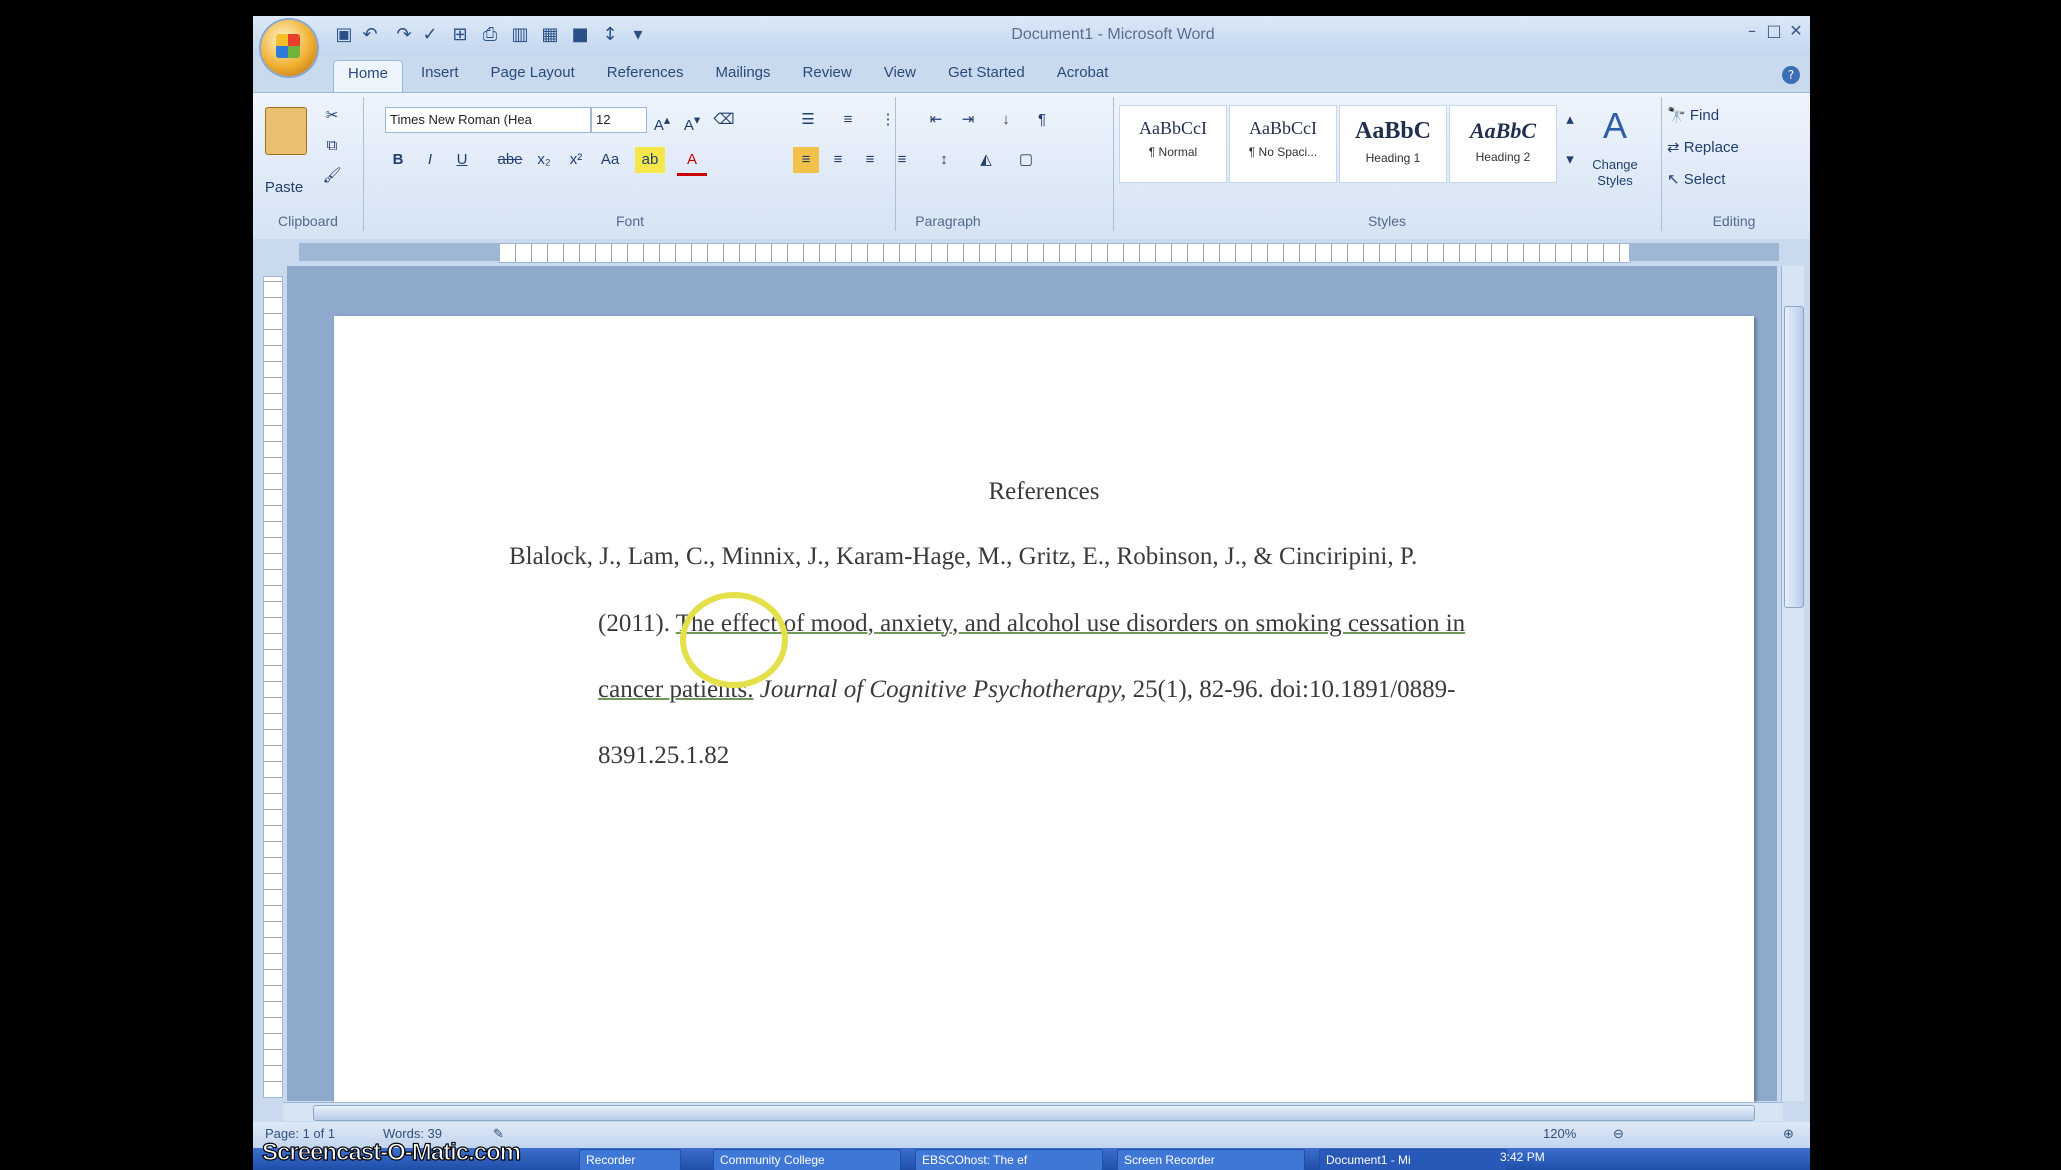 The image size is (2061, 1170). I want to click on tab-insert: Insert, so click(440, 76).